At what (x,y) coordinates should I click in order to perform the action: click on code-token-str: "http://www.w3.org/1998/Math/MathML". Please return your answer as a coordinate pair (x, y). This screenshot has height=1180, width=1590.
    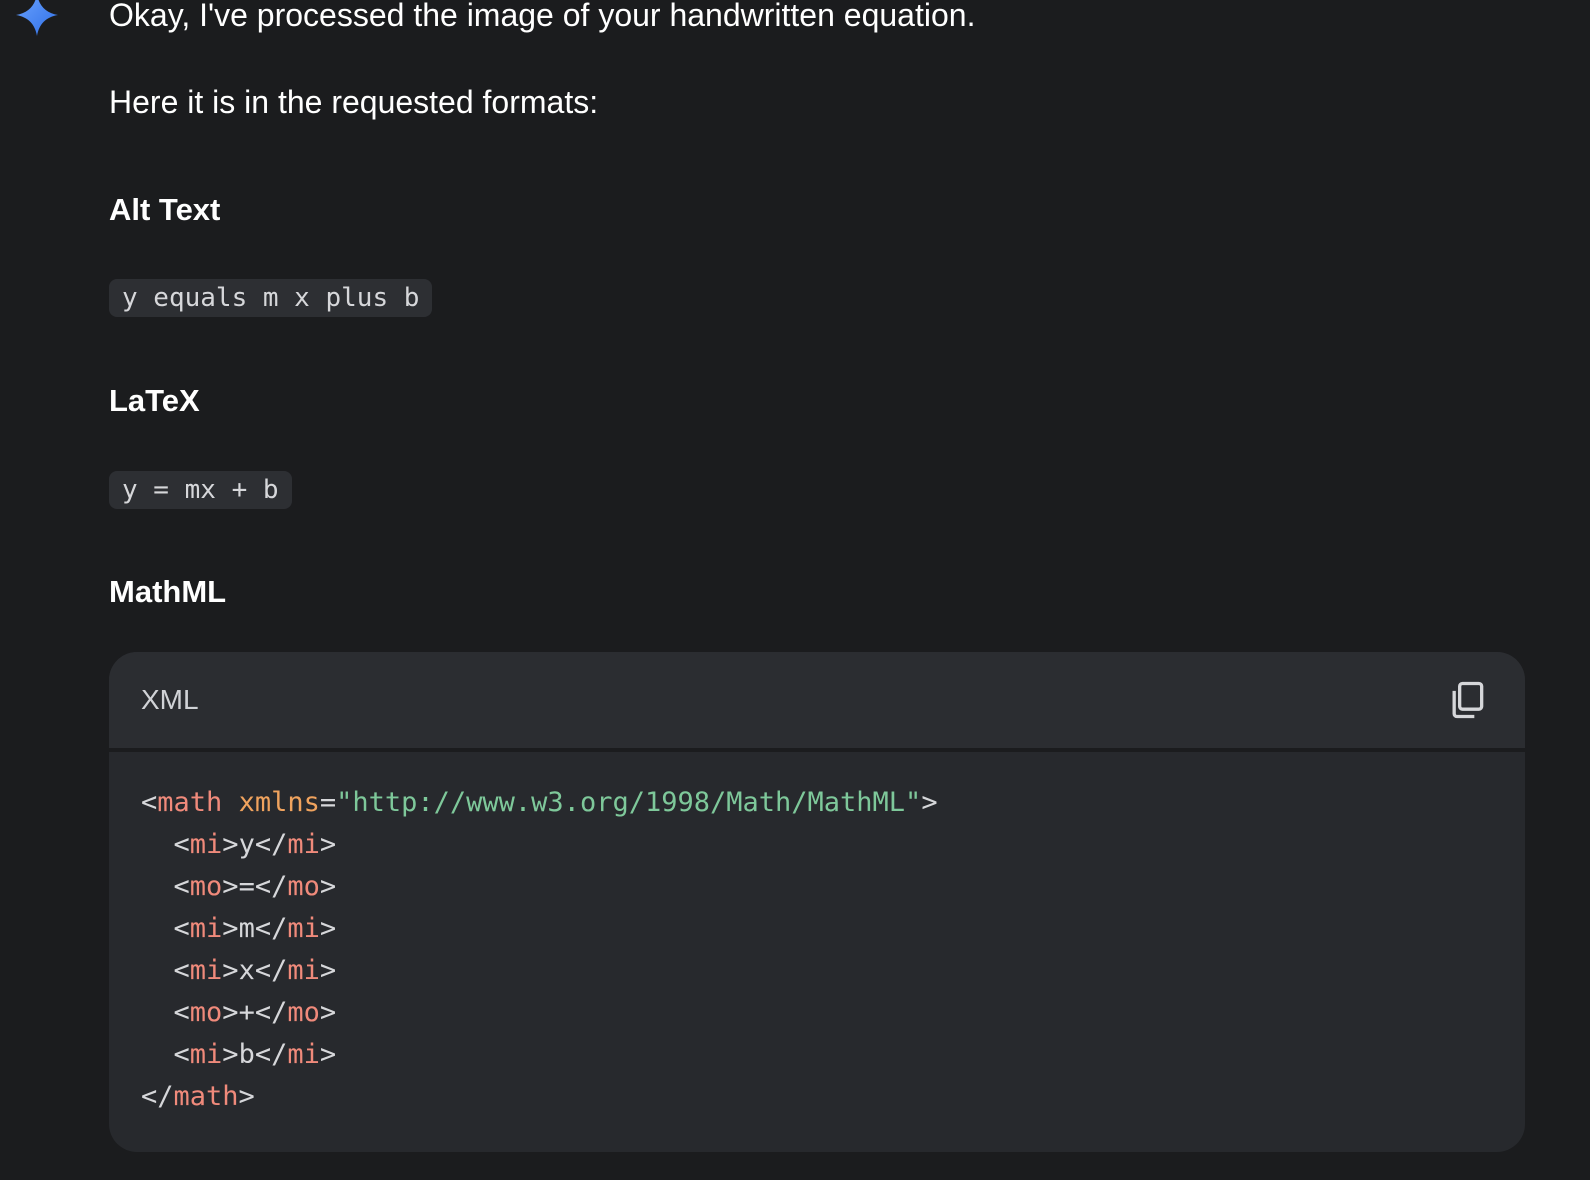
    Looking at the image, I should click on (629, 802).